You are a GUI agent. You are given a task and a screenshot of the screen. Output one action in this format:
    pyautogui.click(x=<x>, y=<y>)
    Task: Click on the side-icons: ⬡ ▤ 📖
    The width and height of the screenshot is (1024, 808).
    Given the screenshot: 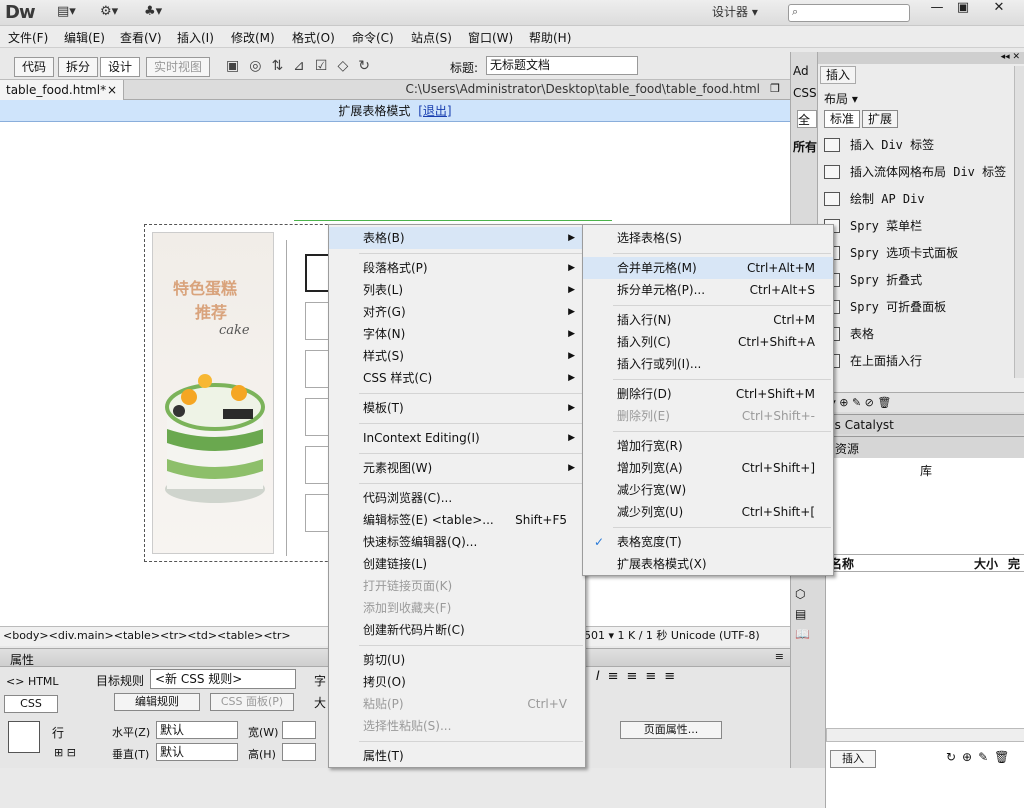 What is the action you would take?
    pyautogui.click(x=802, y=614)
    